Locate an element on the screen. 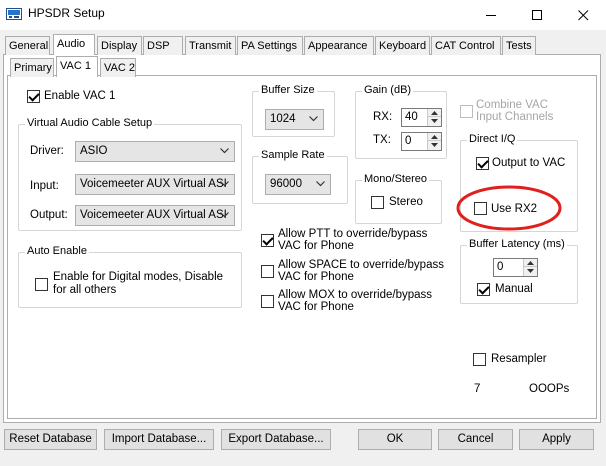 The width and height of the screenshot is (606, 466). ooops-label: OOOPs is located at coordinates (549, 389).